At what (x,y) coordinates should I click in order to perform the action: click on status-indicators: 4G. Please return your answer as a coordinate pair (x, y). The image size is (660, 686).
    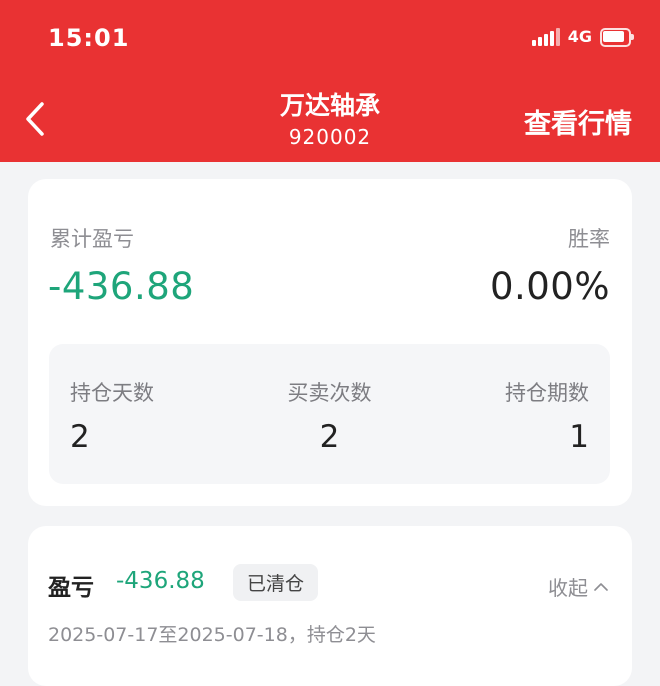
    Looking at the image, I should click on (582, 37).